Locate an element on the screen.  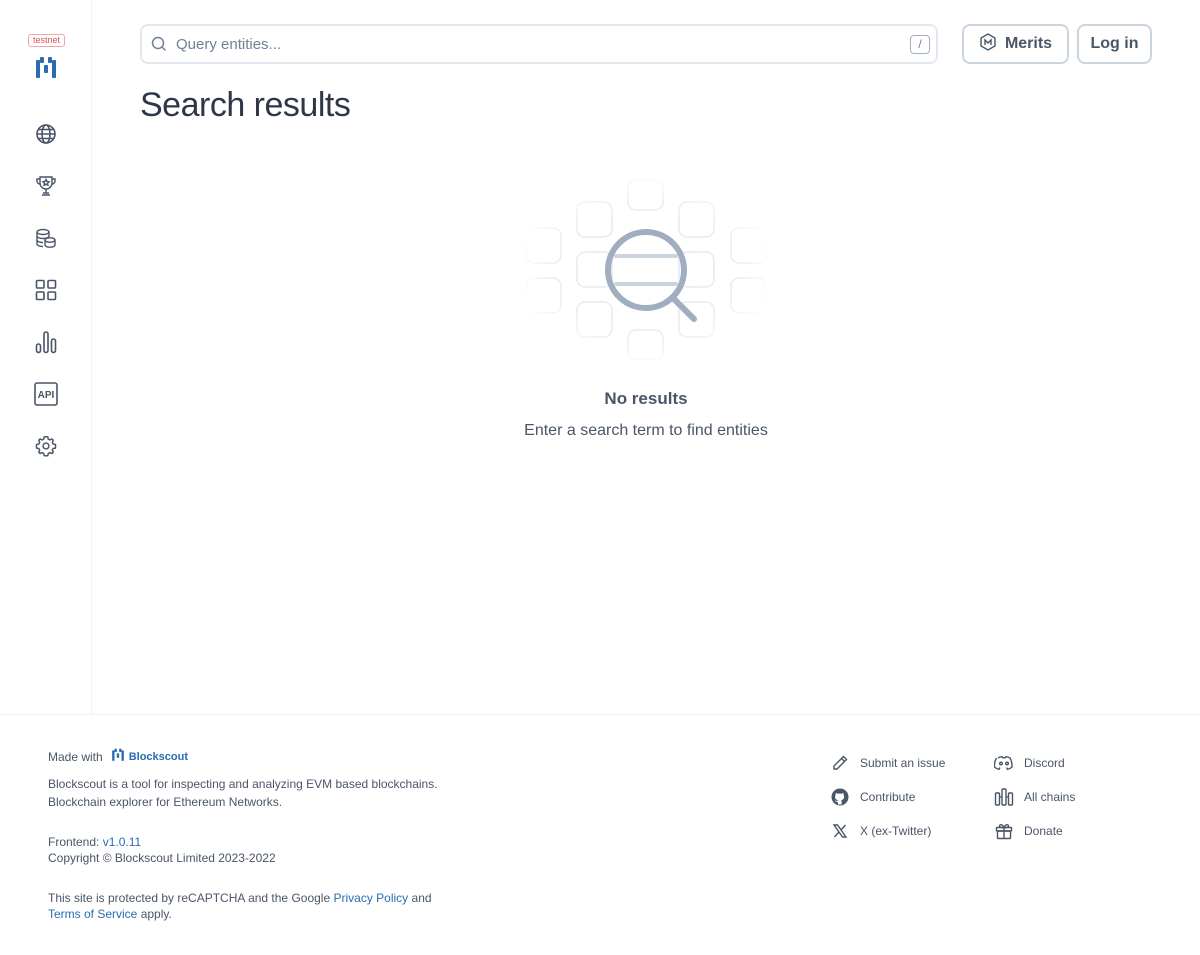
recaptcha-and: and is located at coordinates (421, 898).